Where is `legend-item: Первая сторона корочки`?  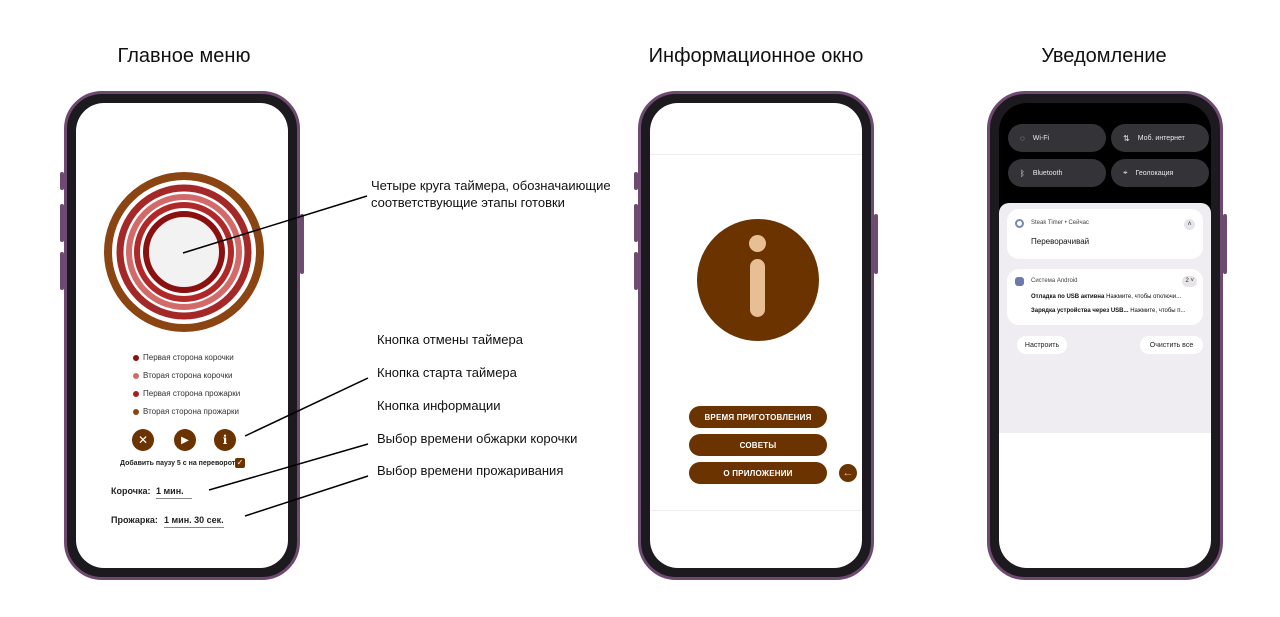
legend-item: Первая сторона корочки is located at coordinates (183, 357).